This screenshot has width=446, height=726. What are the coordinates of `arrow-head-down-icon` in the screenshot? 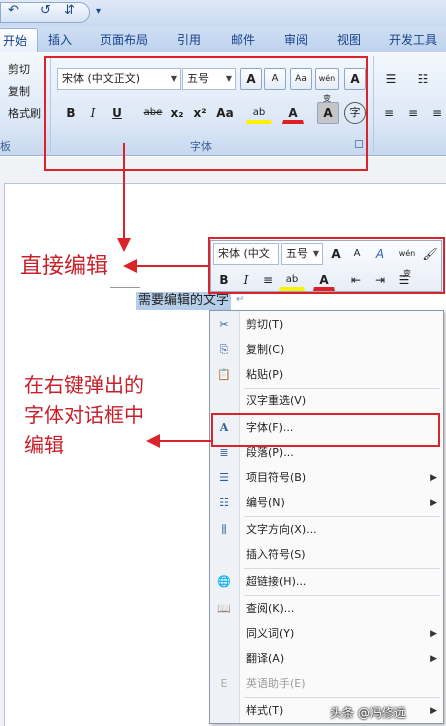 It's located at (124, 245).